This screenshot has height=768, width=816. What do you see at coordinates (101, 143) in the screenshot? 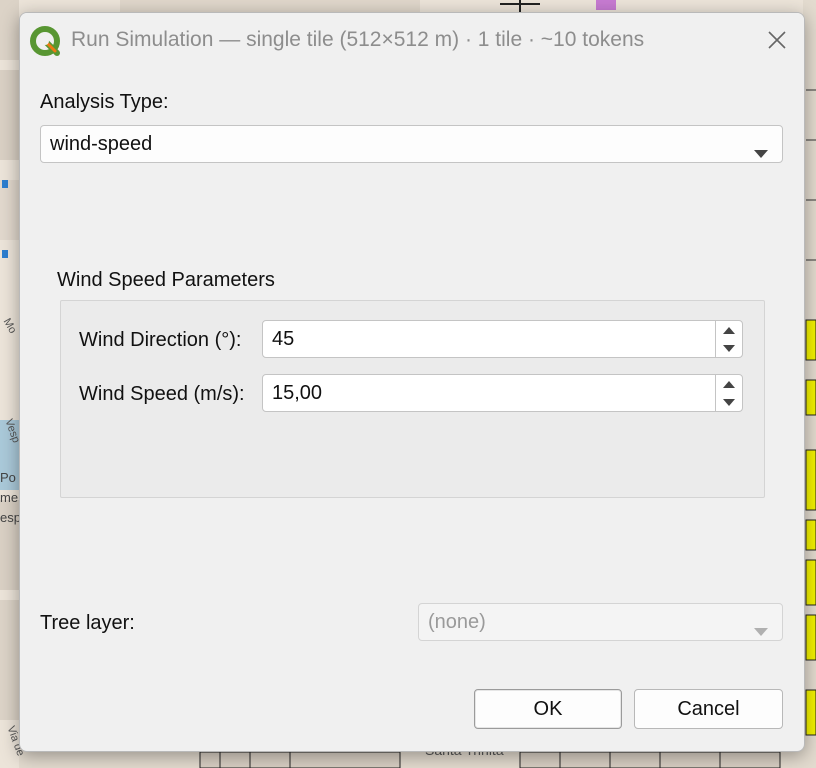
I see `analysis-type-value: wind-speed` at bounding box center [101, 143].